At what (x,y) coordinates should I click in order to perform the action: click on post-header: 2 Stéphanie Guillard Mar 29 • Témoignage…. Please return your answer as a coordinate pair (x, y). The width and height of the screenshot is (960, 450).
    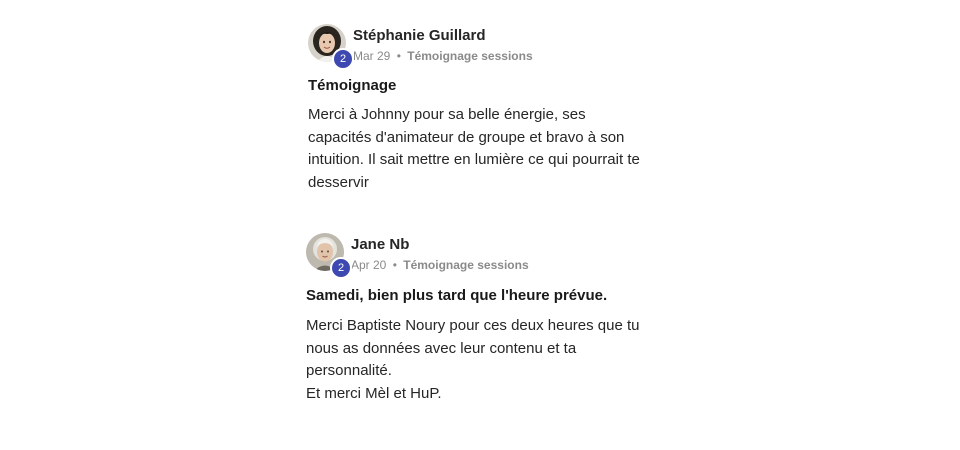
    Looking at the image, I should click on (488, 47).